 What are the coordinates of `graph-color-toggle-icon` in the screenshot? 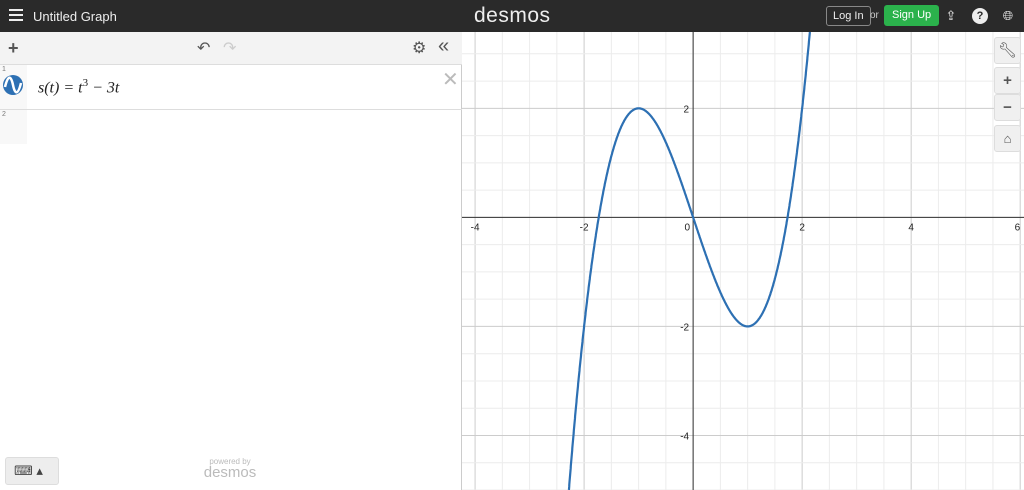 It's located at (13, 85).